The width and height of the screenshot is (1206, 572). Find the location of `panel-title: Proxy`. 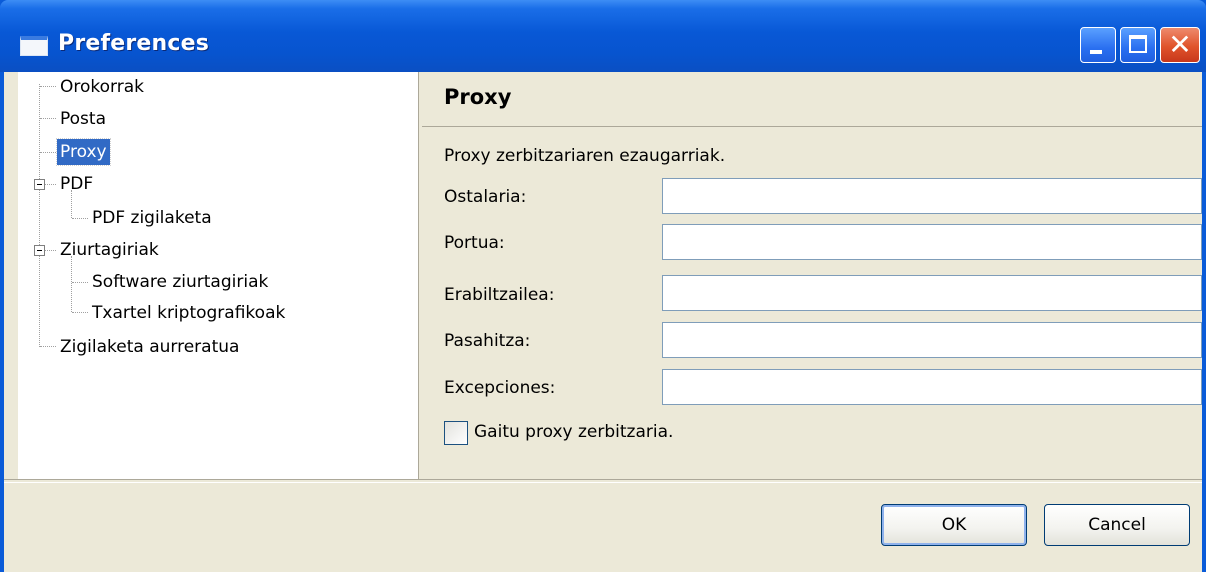

panel-title: Proxy is located at coordinates (478, 97).